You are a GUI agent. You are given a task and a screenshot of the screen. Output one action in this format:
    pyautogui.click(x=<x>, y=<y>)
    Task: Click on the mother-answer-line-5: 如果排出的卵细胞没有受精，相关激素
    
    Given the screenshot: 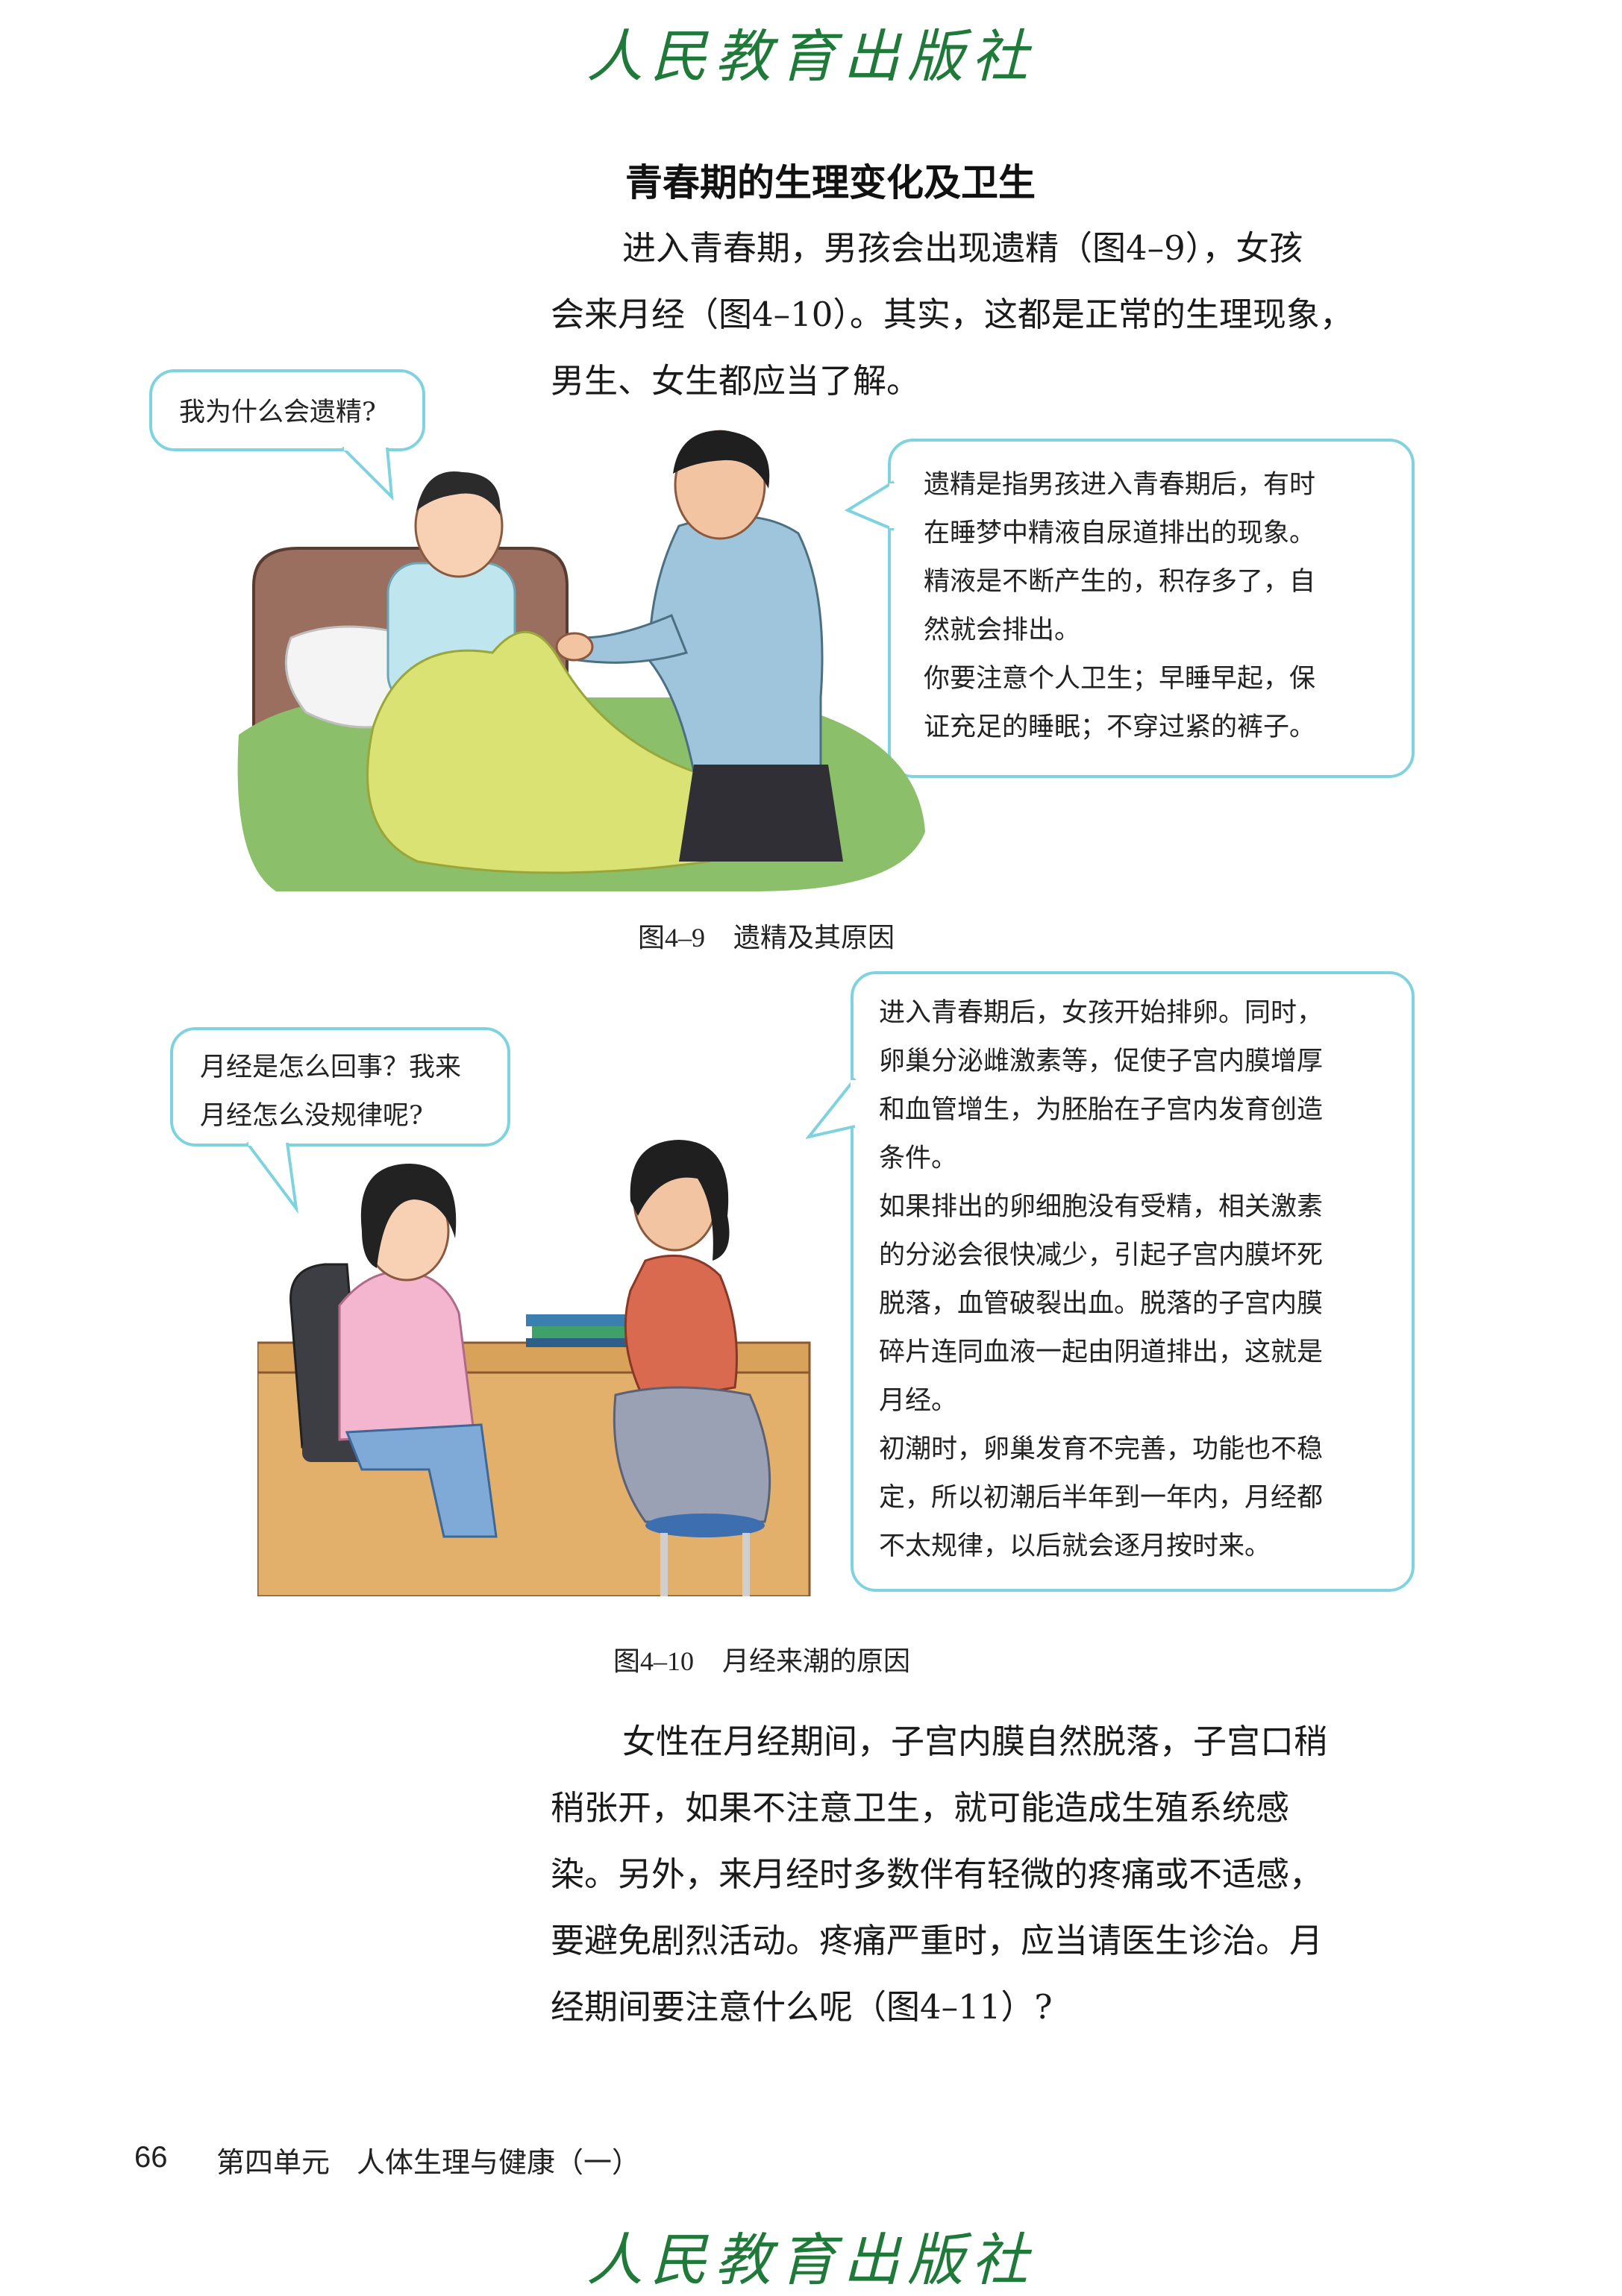 What is the action you would take?
    pyautogui.click(x=1101, y=1207)
    